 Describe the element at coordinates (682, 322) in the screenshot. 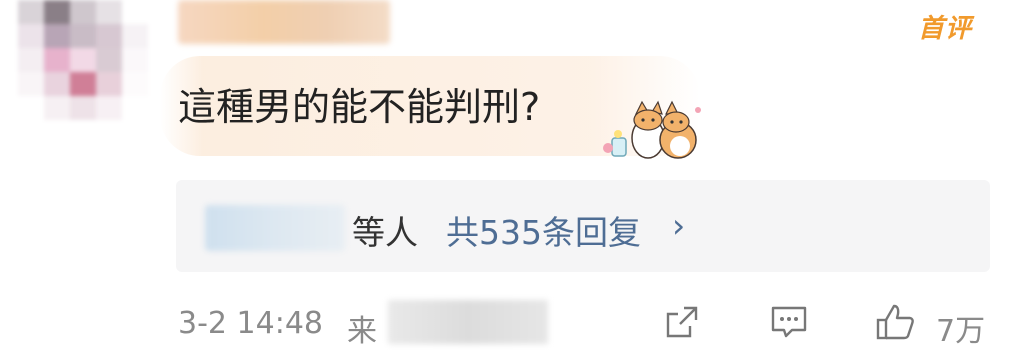

I see `share-icon` at that location.